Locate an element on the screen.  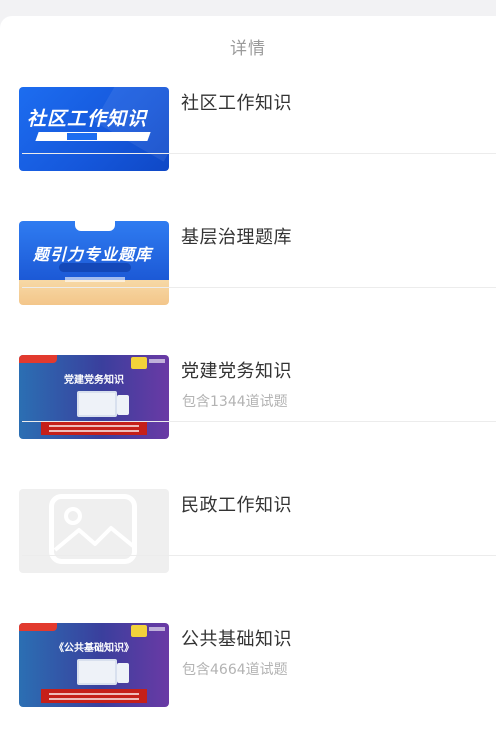
thumbnail-url-pill is located at coordinates (95, 267).